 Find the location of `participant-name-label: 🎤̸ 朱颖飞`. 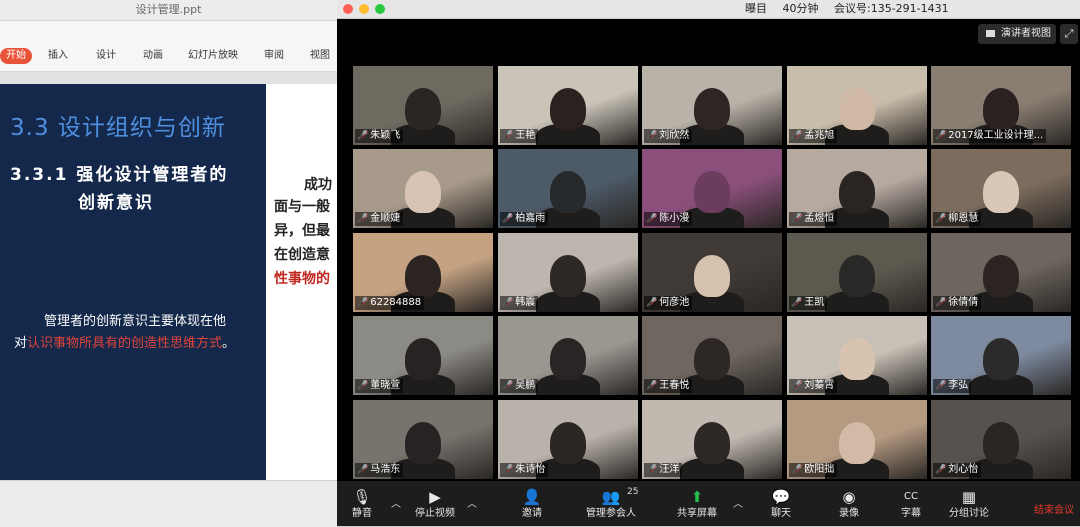

participant-name-label: 🎤̸ 朱颖飞 is located at coordinates (379, 136).